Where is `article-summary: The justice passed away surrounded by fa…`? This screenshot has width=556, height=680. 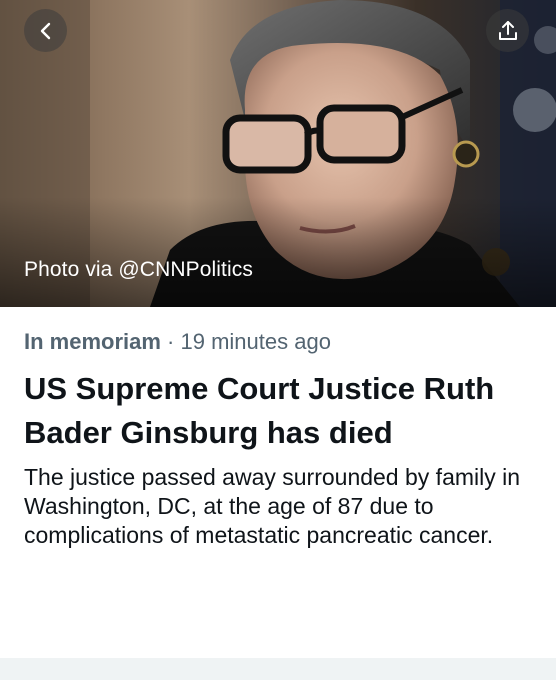
article-summary: The justice passed away surrounded by fa… is located at coordinates (272, 506).